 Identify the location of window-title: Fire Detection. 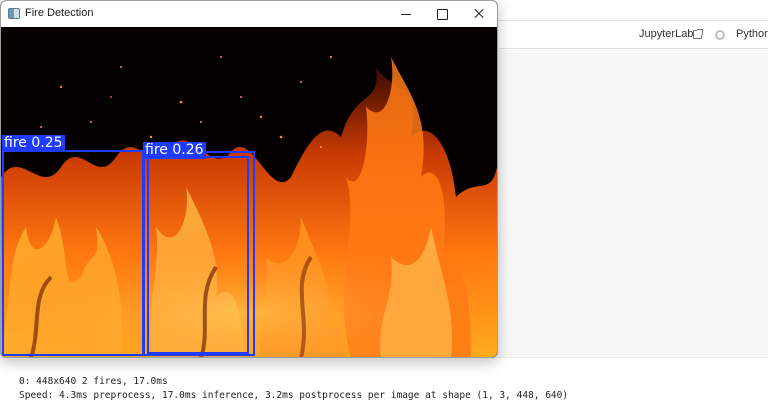
(59, 13).